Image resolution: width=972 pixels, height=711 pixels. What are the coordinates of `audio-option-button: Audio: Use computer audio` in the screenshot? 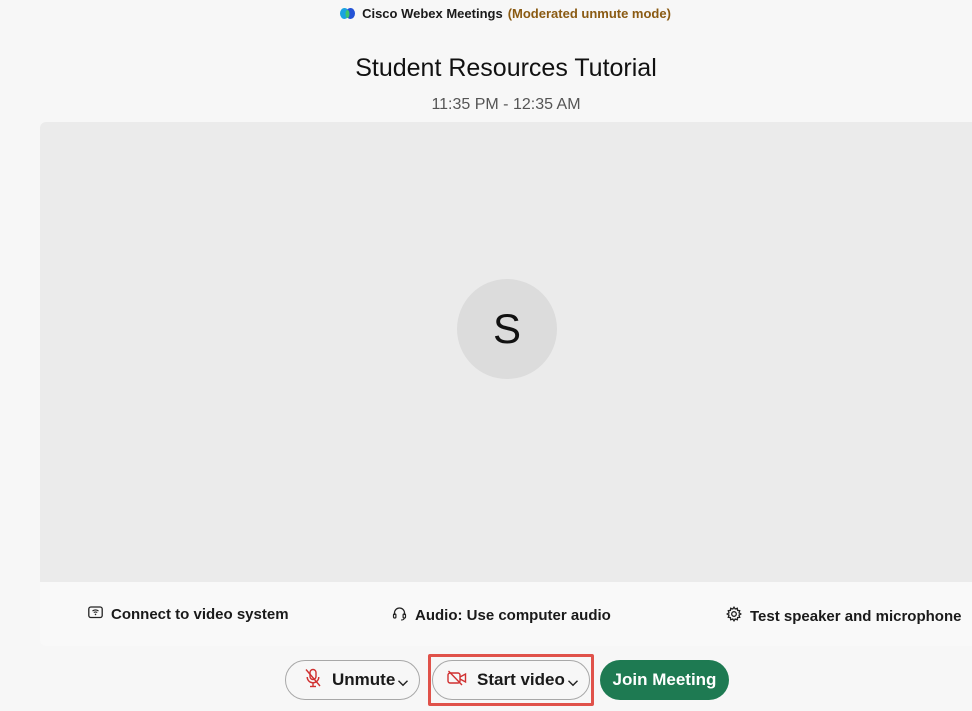 It's located at (501, 615).